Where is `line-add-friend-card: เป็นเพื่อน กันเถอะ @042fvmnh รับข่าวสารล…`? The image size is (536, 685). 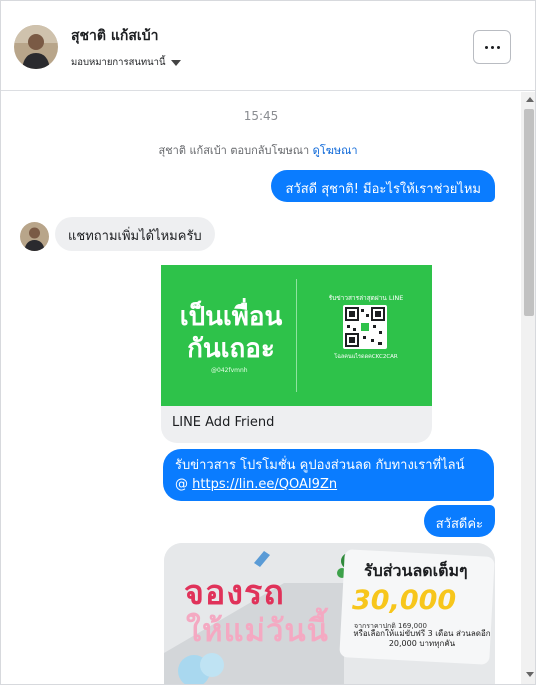
line-add-friend-card: เป็นเพื่อน กันเถอะ @042fvmnh รับข่าวสารล… is located at coordinates (296, 354).